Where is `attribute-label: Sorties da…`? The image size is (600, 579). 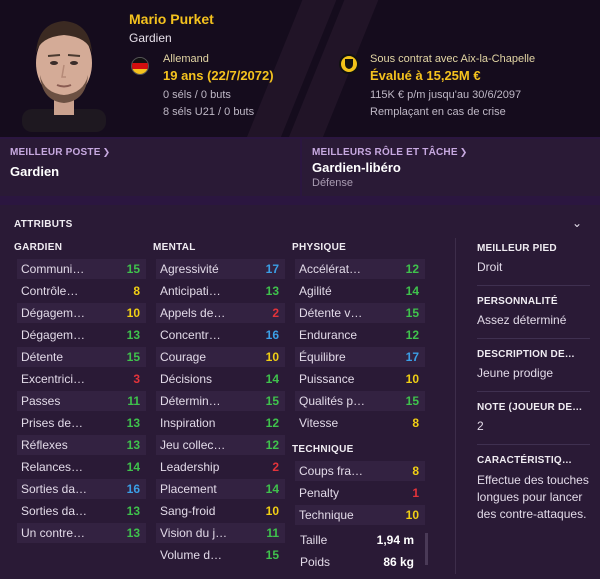
attribute-label: Sorties da… is located at coordinates (54, 511).